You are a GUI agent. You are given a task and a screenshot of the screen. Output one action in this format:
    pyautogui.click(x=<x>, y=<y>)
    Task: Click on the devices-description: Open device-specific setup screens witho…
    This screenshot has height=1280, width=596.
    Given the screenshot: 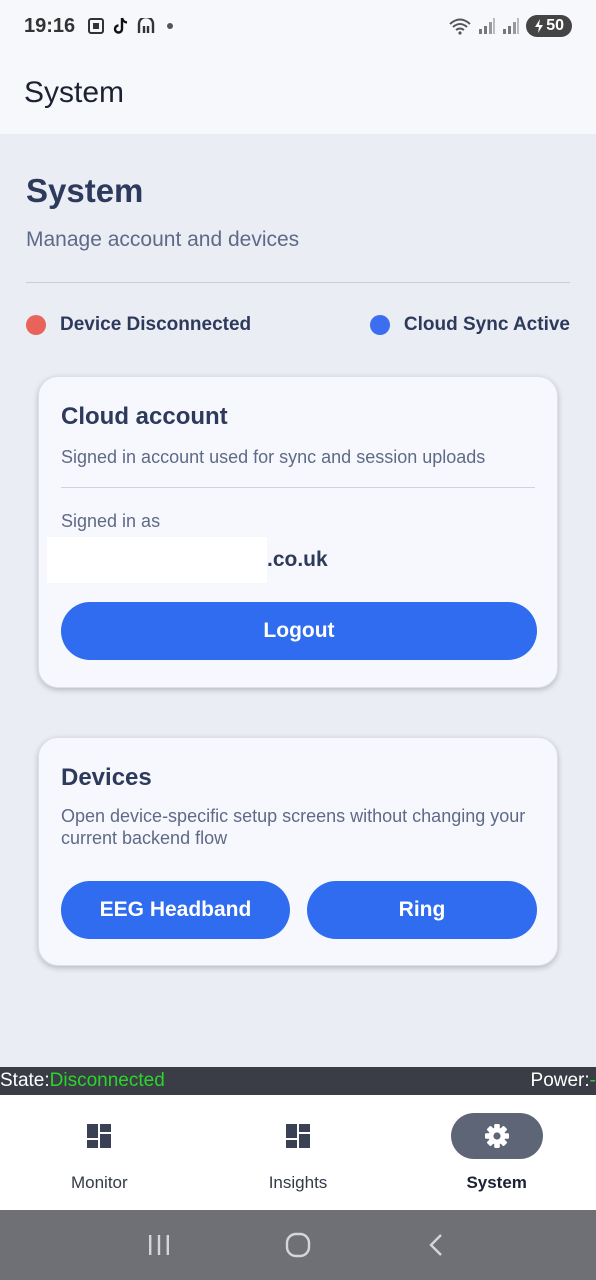 What is the action you would take?
    pyautogui.click(x=293, y=827)
    